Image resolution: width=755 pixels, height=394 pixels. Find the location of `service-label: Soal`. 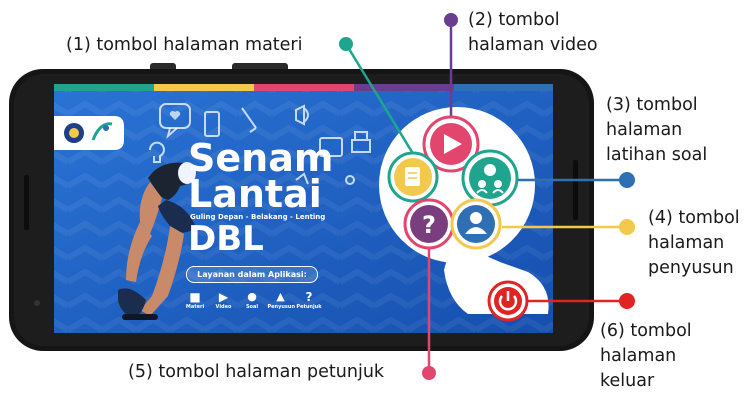

service-label: Soal is located at coordinates (252, 307).